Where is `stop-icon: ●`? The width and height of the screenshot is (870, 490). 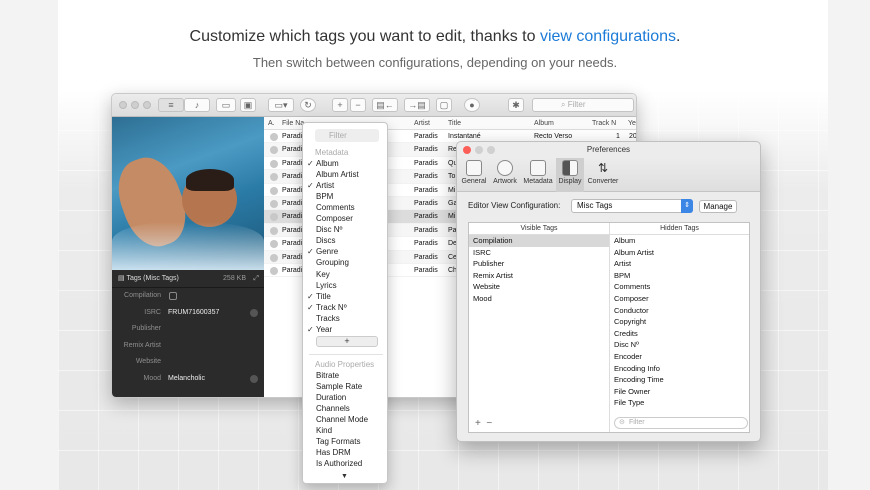 stop-icon: ● is located at coordinates (472, 105).